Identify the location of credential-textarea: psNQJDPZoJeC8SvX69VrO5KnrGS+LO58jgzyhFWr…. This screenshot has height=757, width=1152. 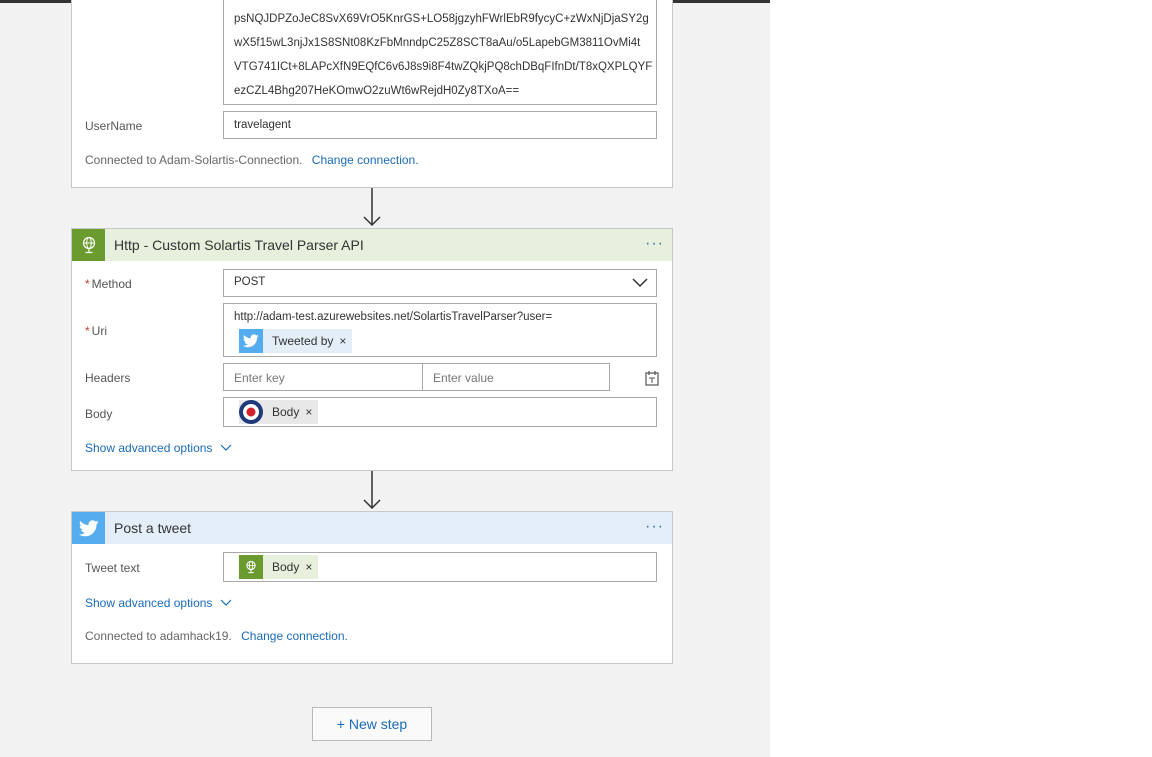
(440, 52).